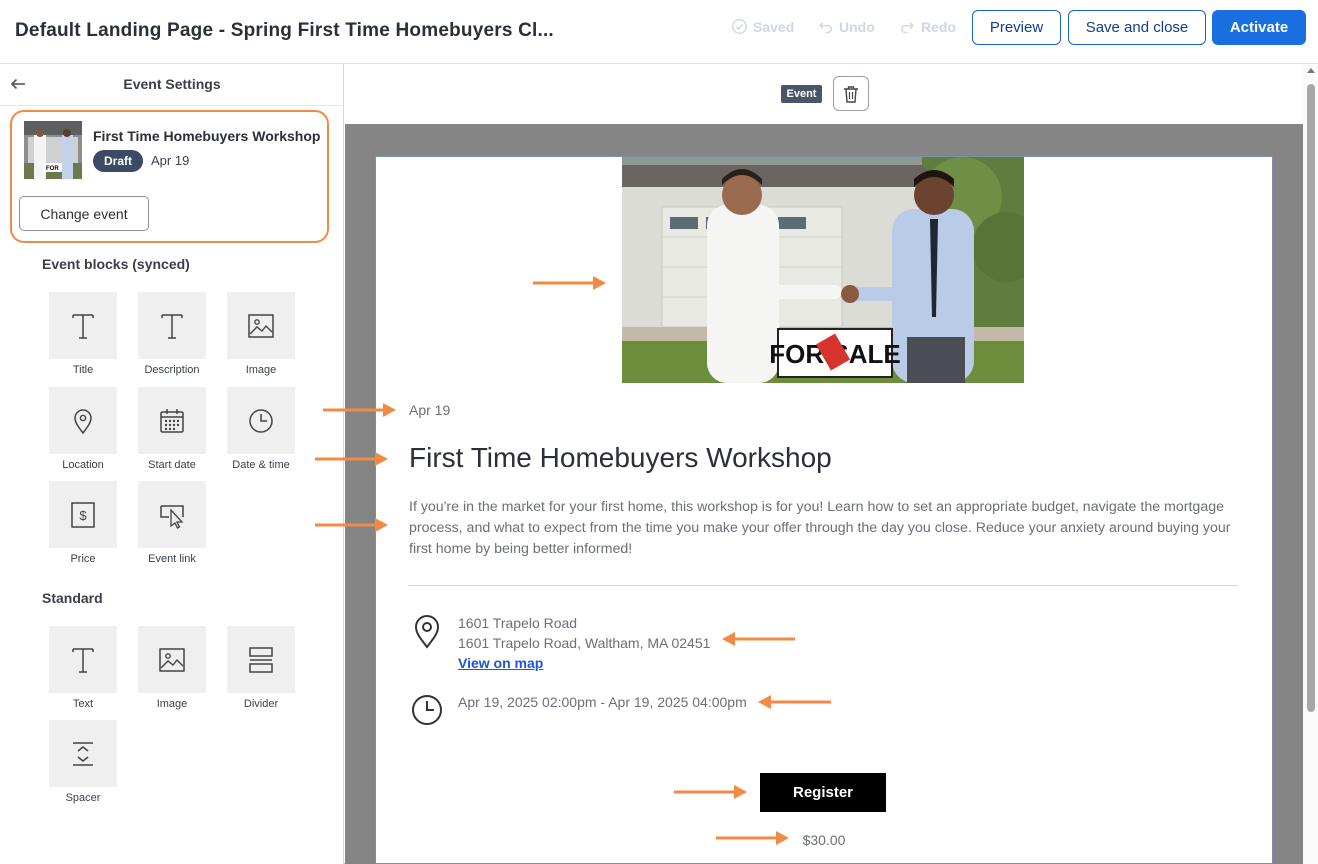 This screenshot has width=1318, height=864. What do you see at coordinates (172, 370) in the screenshot?
I see `block-label: Description` at bounding box center [172, 370].